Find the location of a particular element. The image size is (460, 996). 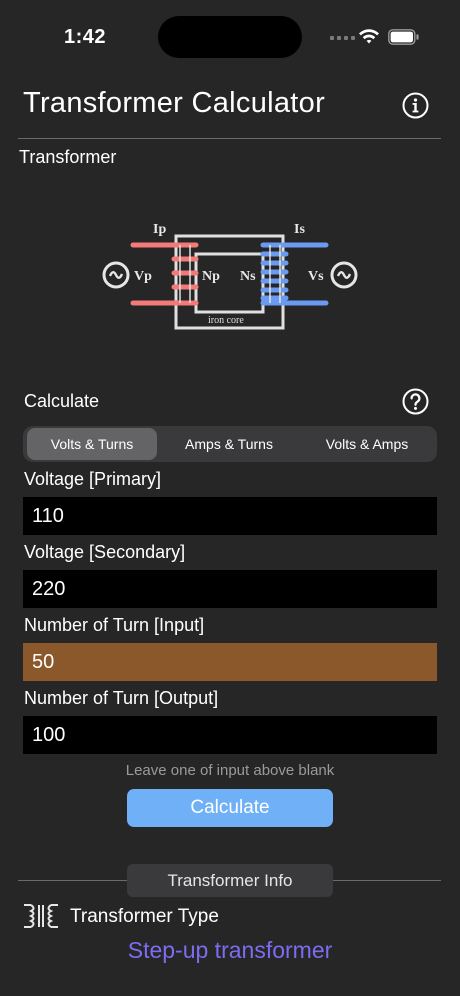

label-vp: Vp is located at coordinates (143, 276).